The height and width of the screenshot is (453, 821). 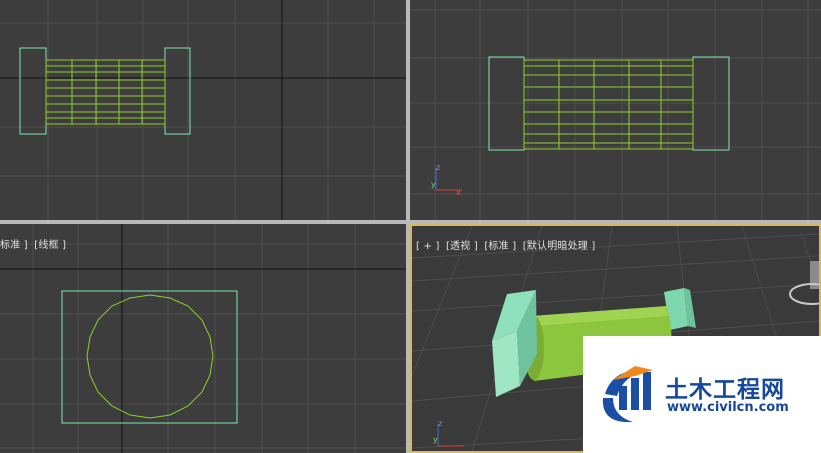 I want to click on left-viewport-label: 标准 ] [线框 ], so click(x=34, y=243).